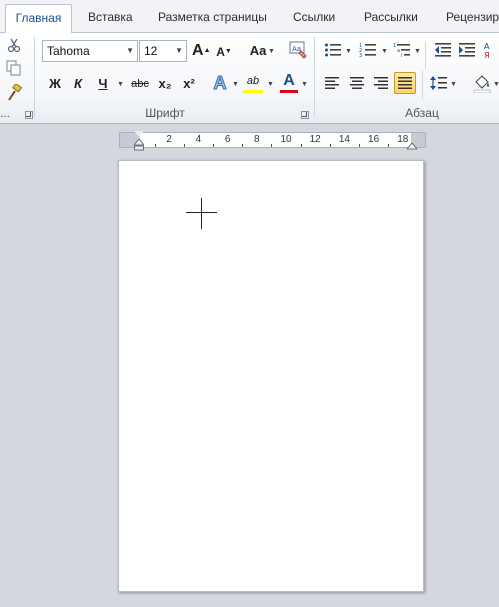 This screenshot has height=607, width=499. Describe the element at coordinates (472, 18) in the screenshot. I see `tab-review: Рецензир` at that location.